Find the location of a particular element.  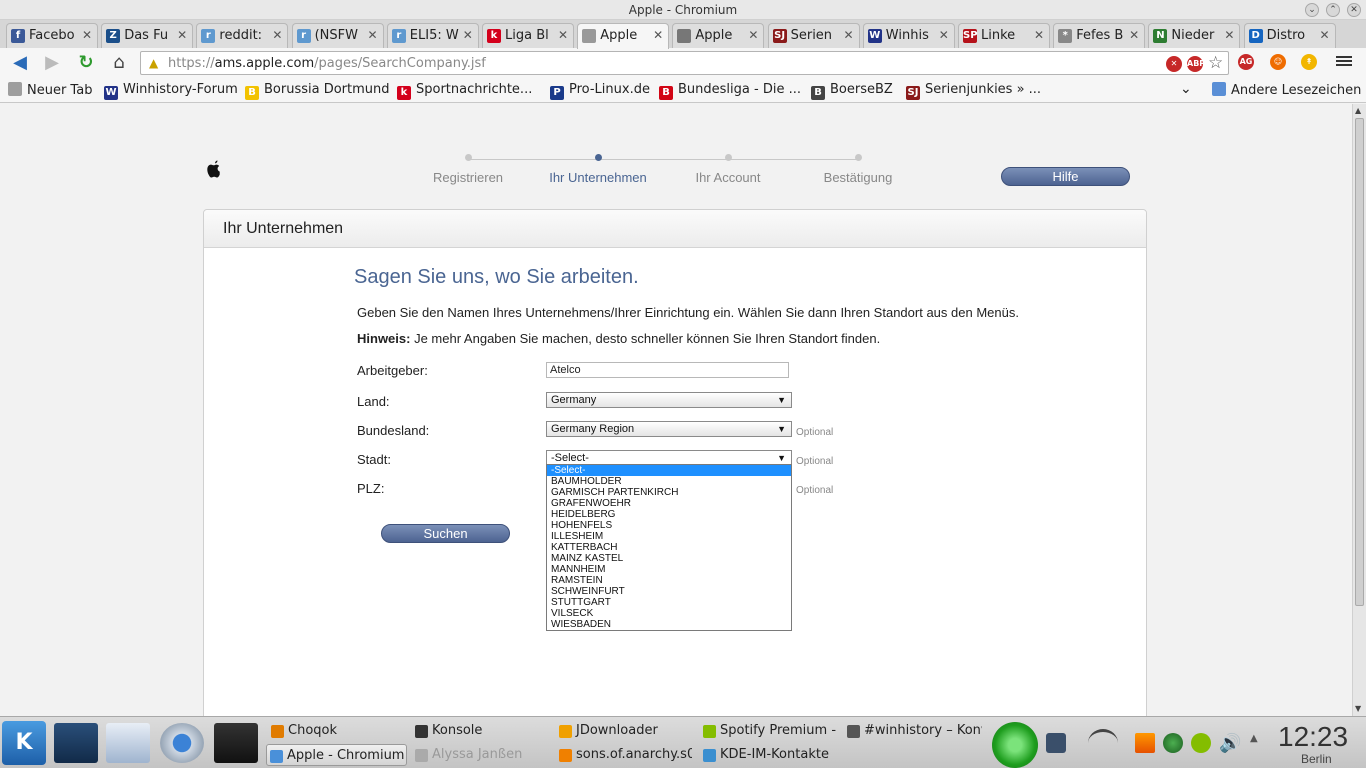

city-option: STUTTGART is located at coordinates (669, 602).